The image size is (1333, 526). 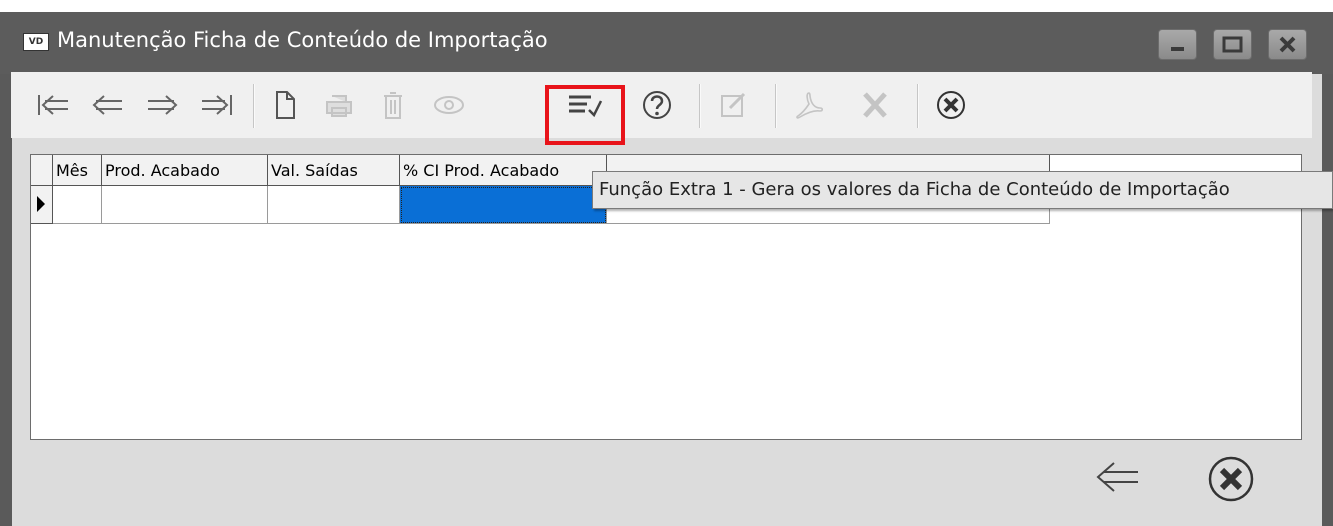 I want to click on close-button, so click(x=951, y=105).